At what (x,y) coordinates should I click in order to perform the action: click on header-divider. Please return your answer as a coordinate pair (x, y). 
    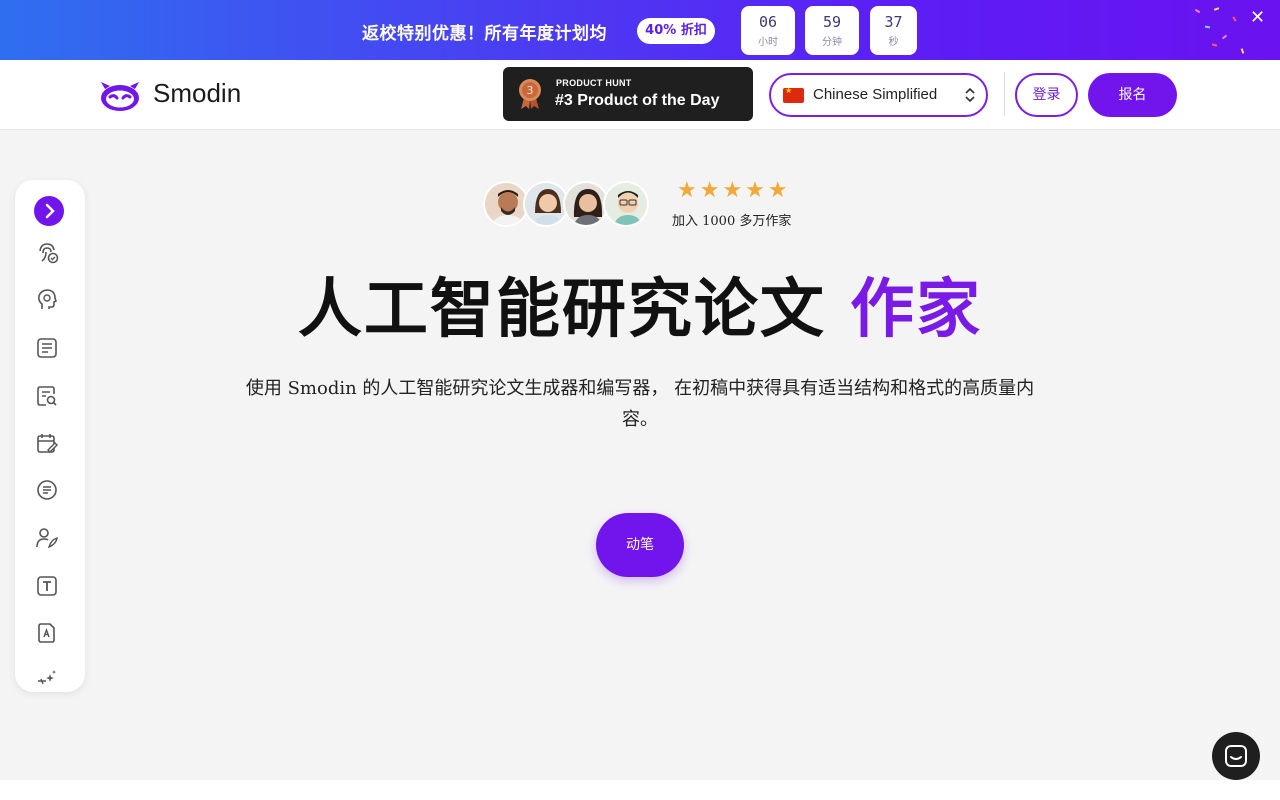
    Looking at the image, I should click on (1004, 94).